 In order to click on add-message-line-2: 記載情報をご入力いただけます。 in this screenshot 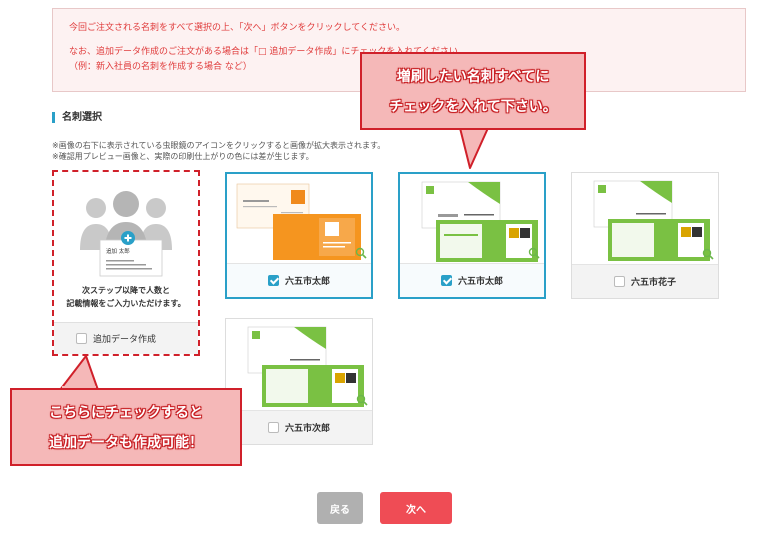, I will do `click(126, 303)`.